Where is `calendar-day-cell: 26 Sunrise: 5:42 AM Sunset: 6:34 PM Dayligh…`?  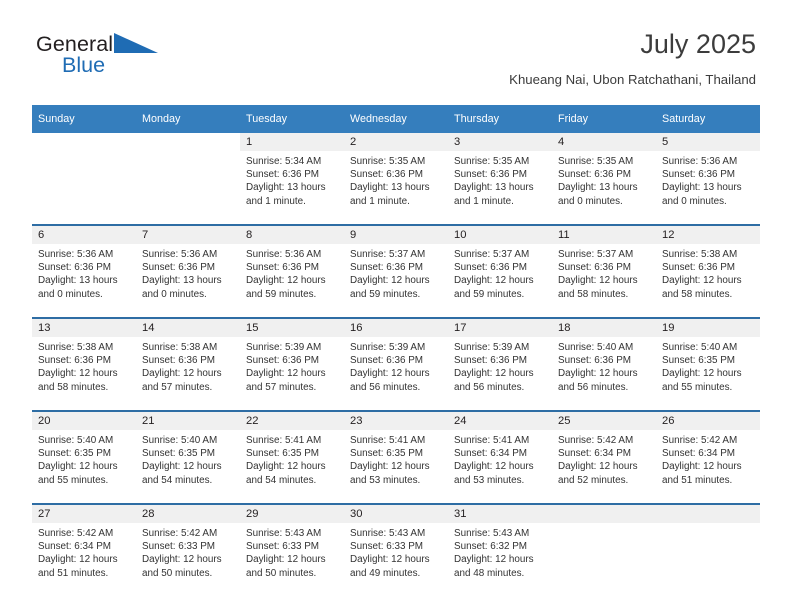
calendar-day-cell: 26 Sunrise: 5:42 AM Sunset: 6:34 PM Dayligh… is located at coordinates (708, 457).